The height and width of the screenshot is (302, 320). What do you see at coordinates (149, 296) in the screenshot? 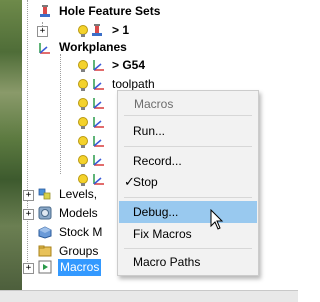
I see `status-bar` at bounding box center [149, 296].